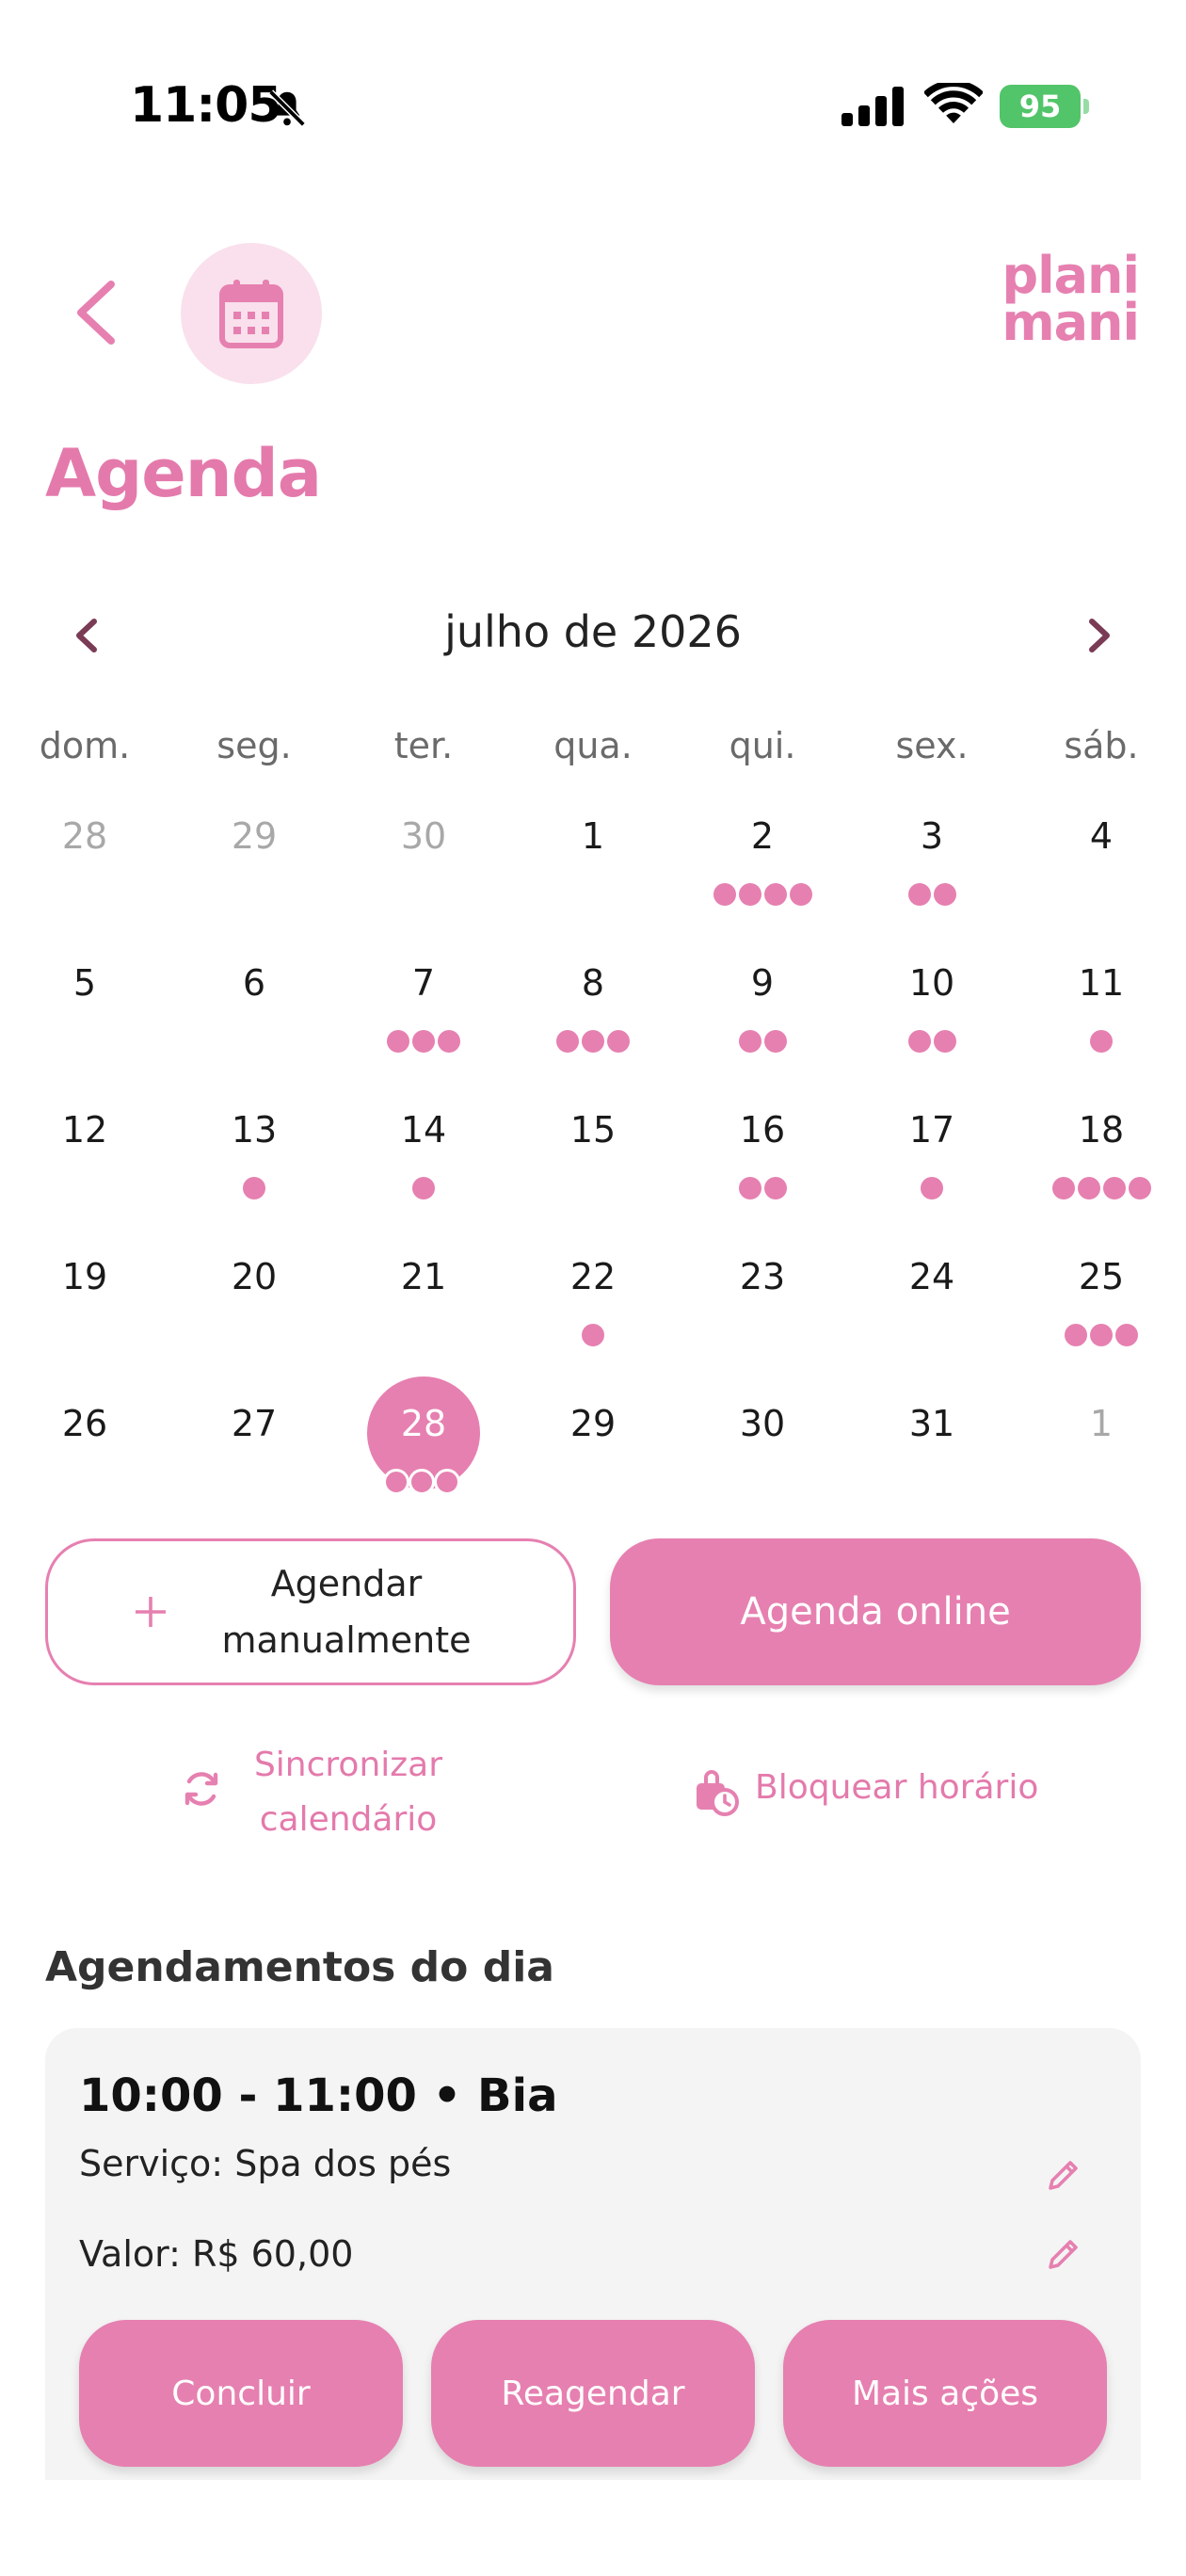  What do you see at coordinates (423, 836) in the screenshot?
I see `calendar-day-number: 30` at bounding box center [423, 836].